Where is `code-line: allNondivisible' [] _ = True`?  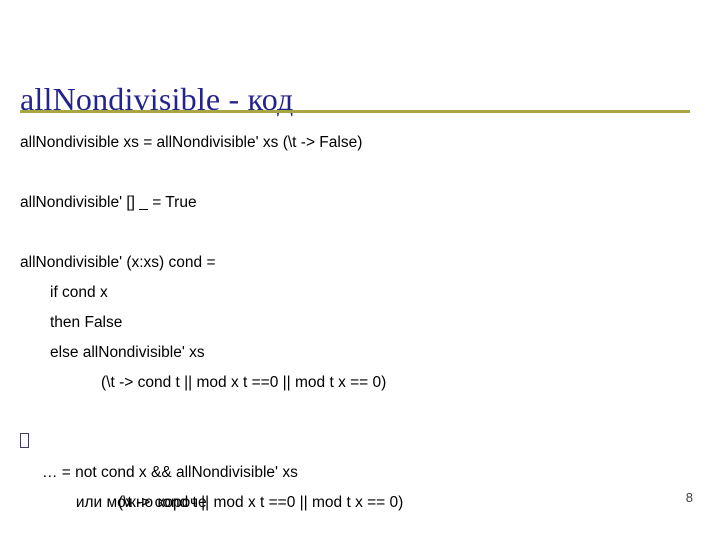 code-line: allNondivisible' [] _ = True is located at coordinates (108, 202).